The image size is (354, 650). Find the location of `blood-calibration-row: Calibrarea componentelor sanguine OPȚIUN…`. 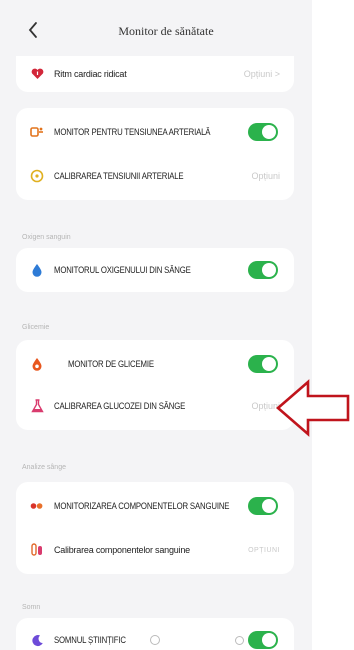

blood-calibration-row: Calibrarea componentelor sanguine OPȚIUN… is located at coordinates (155, 550).